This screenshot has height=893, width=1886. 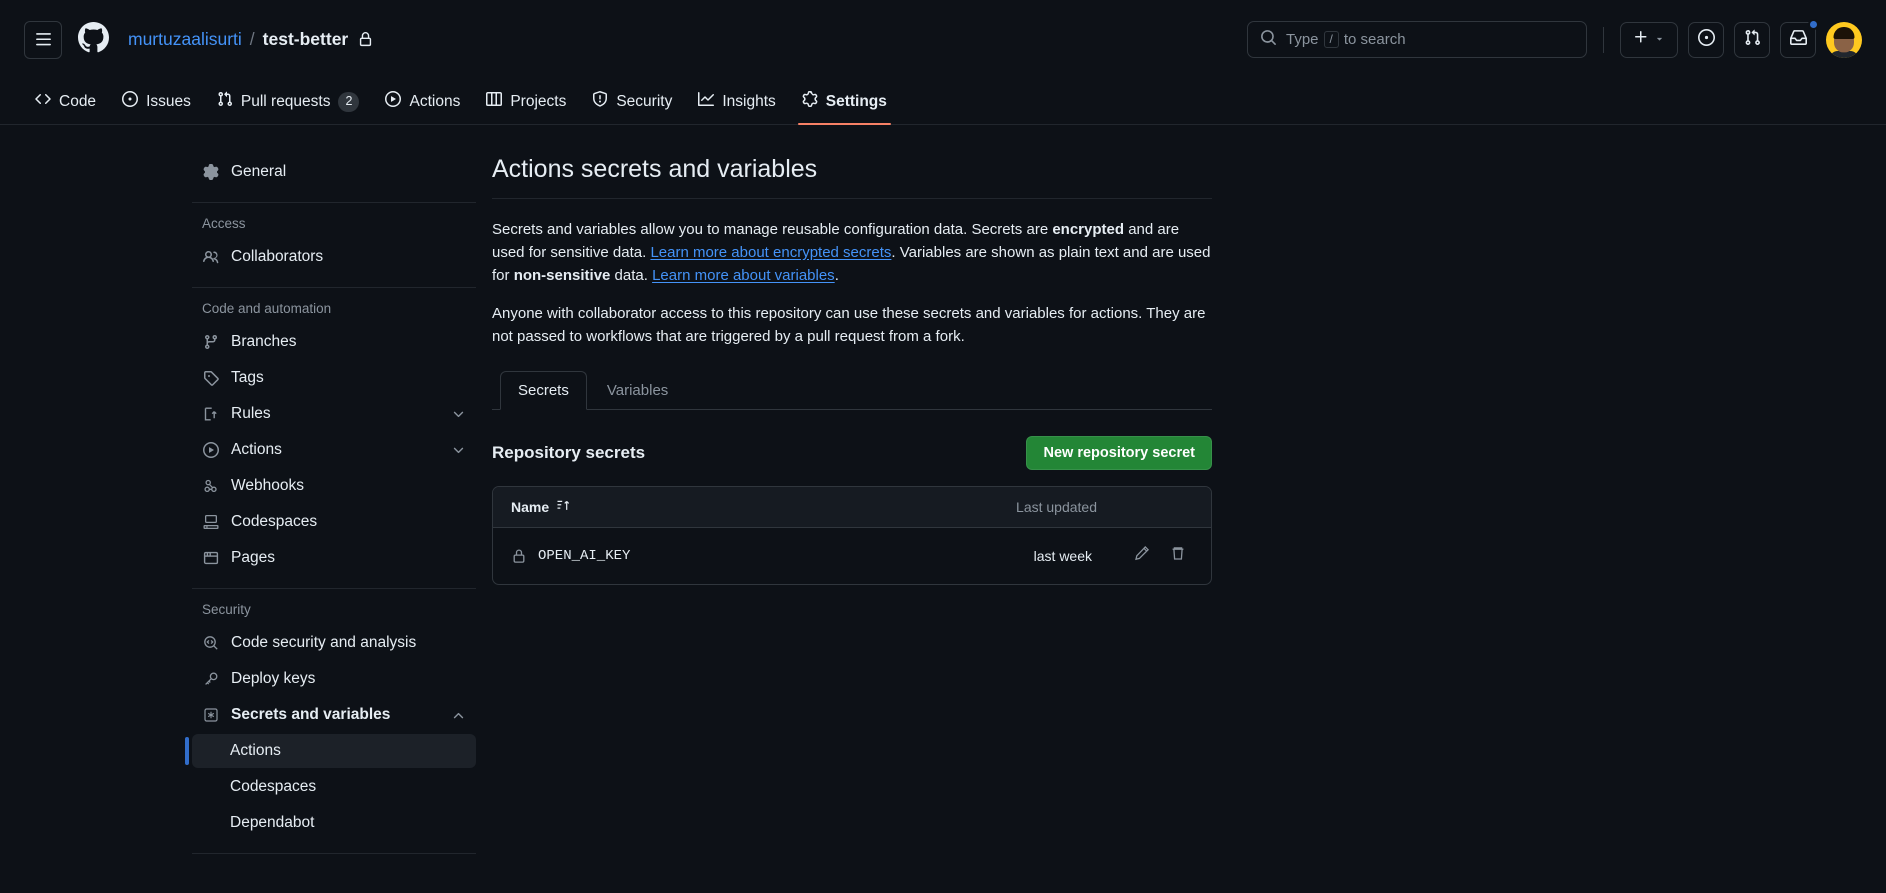 What do you see at coordinates (1331, 39) in the screenshot?
I see `search-slash-key: /` at bounding box center [1331, 39].